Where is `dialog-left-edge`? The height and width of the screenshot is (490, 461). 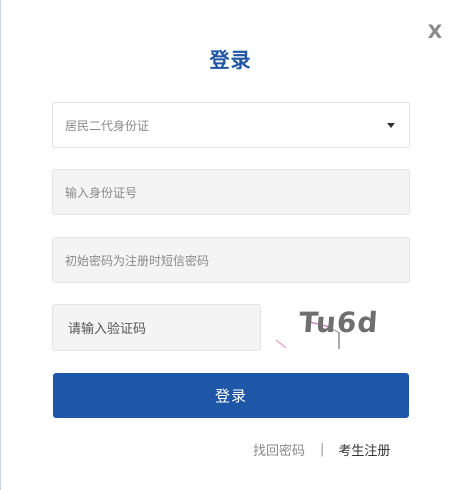
dialog-left-edge is located at coordinates (0, 245).